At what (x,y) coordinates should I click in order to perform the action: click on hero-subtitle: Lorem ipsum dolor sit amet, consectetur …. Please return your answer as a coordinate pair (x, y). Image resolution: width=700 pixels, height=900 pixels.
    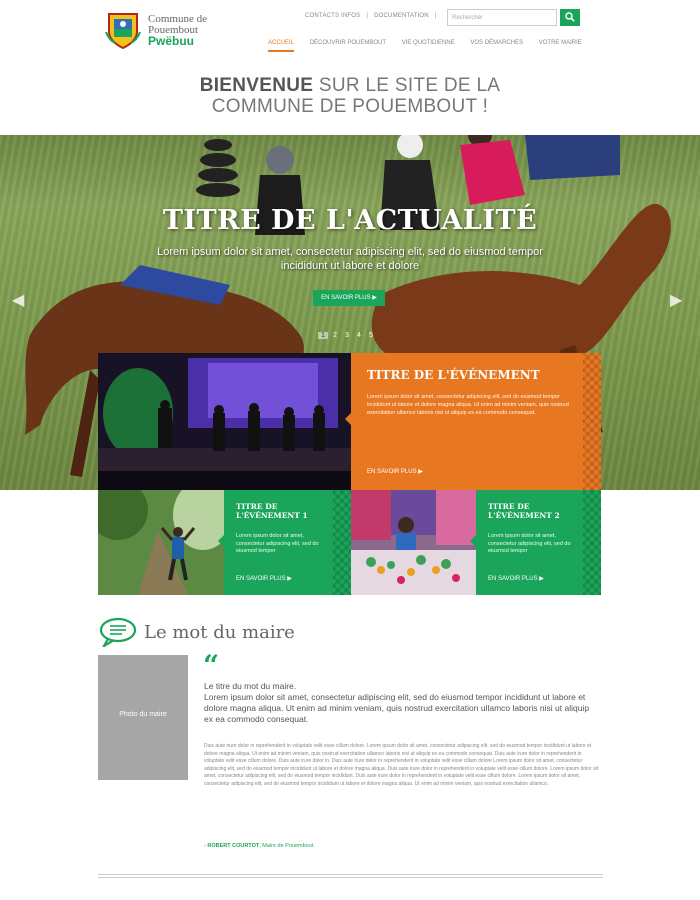
    Looking at the image, I should click on (350, 259).